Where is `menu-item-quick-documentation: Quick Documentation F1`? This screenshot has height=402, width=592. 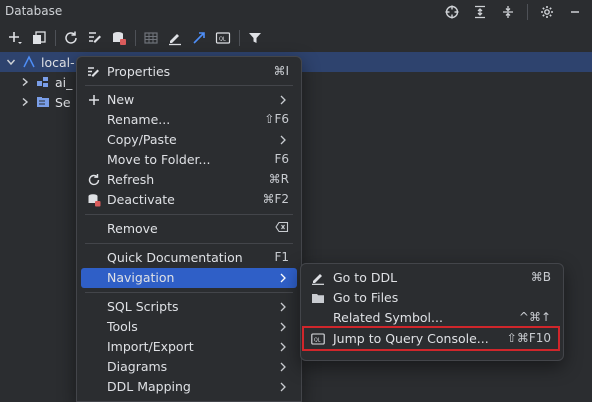
menu-item-quick-documentation: Quick Documentation F1 is located at coordinates (189, 258).